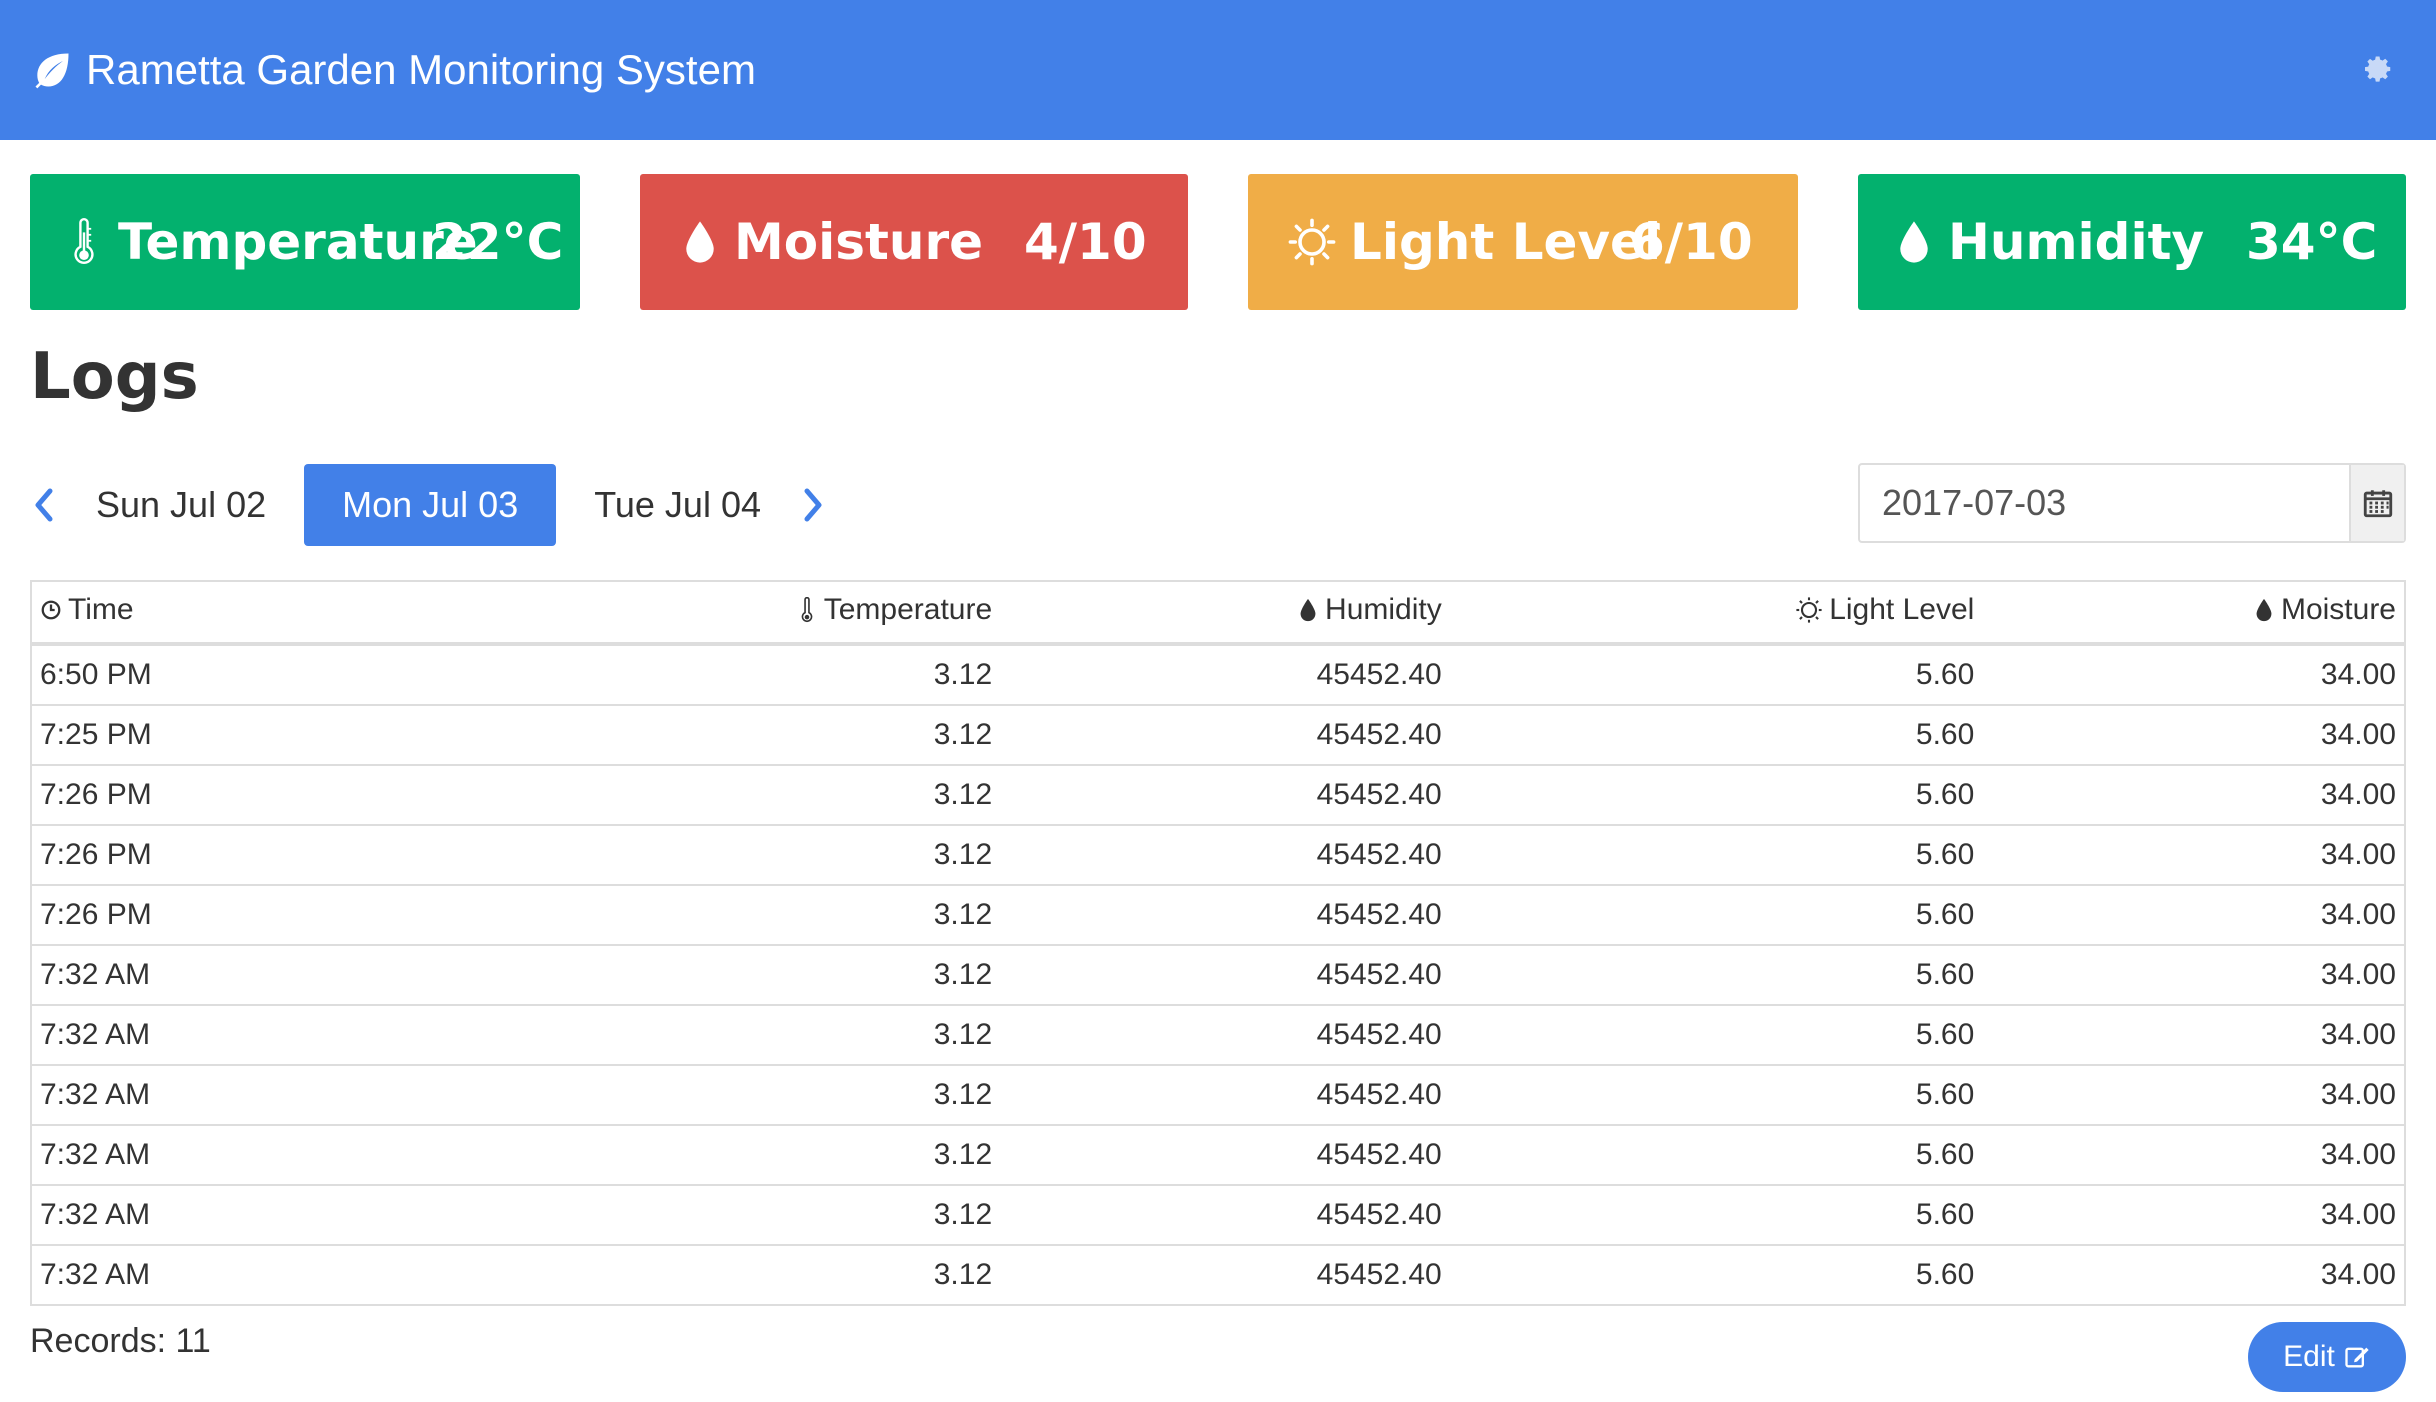  I want to click on date-link-prev: Sun Jul 02, so click(181, 505).